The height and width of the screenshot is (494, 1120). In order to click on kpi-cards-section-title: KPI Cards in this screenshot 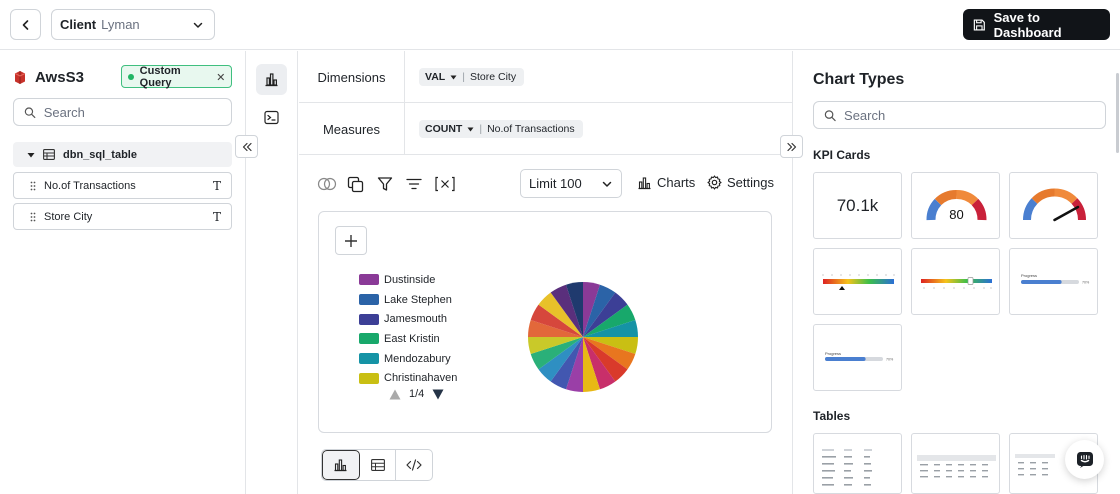, I will do `click(842, 155)`.